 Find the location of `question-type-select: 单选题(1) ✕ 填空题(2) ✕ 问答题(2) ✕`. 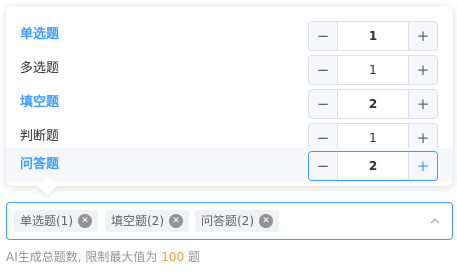

question-type-select: 单选题(1) ✕ 填空题(2) ✕ 问答题(2) ✕ is located at coordinates (229, 221).